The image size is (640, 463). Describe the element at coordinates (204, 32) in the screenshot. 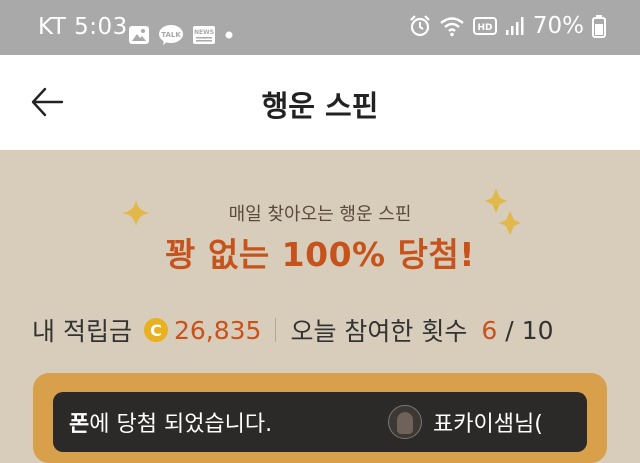

I see `svg-text: NEWS` at that location.